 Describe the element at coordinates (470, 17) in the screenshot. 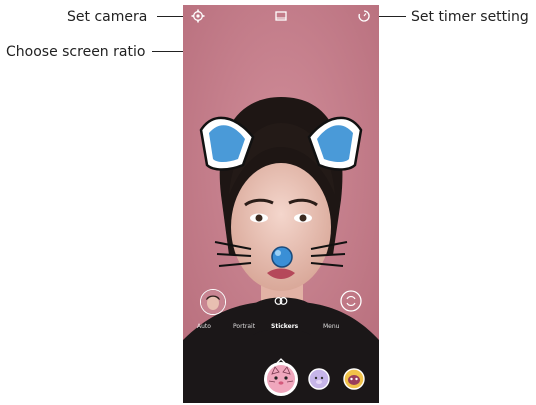

I see `set-timer-callout: Set timer setting` at that location.